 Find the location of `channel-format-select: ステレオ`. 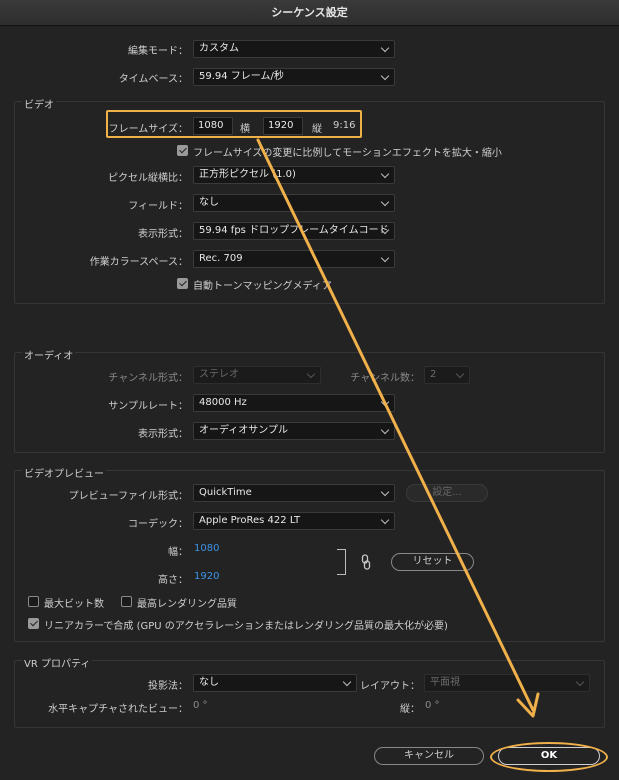

channel-format-select: ステレオ is located at coordinates (257, 375).